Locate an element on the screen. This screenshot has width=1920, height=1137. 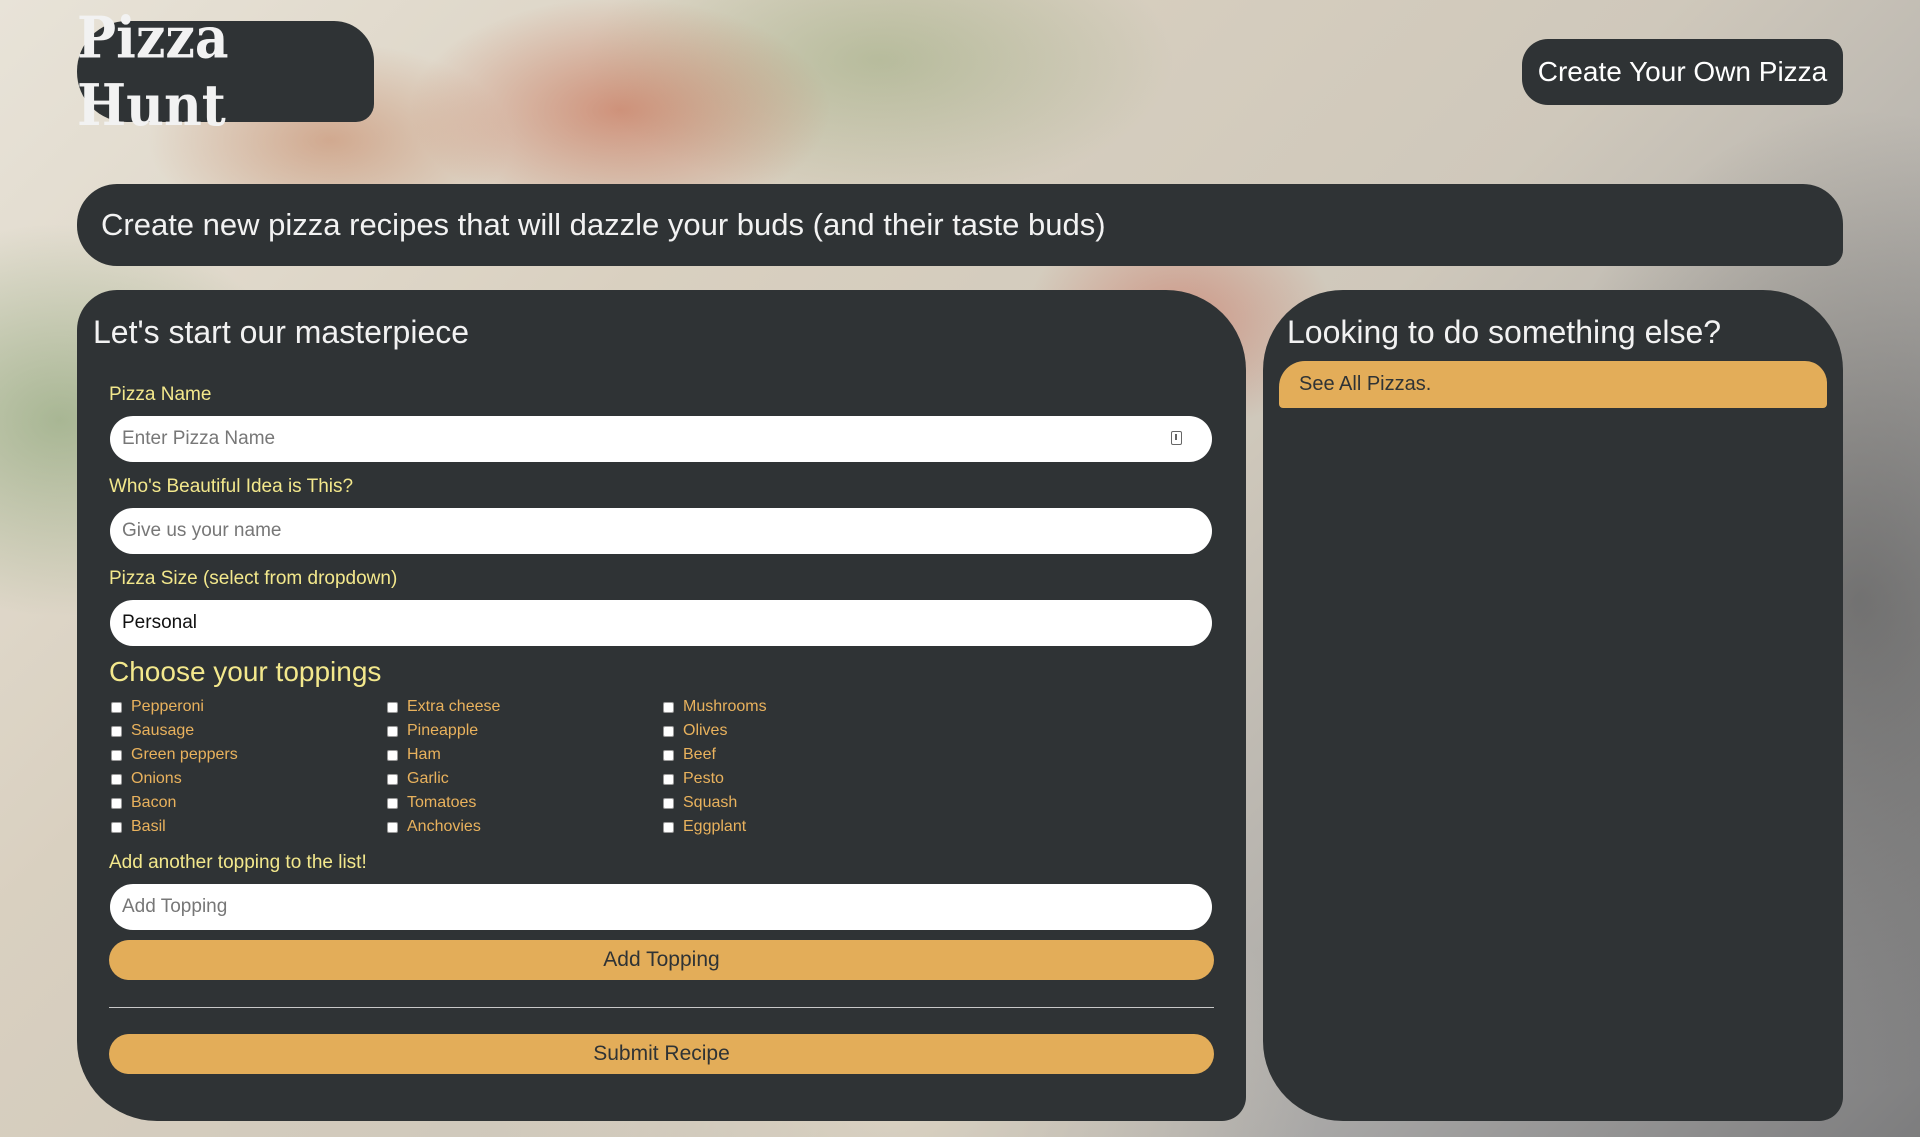
pizza-size-select: Personal is located at coordinates (661, 623).